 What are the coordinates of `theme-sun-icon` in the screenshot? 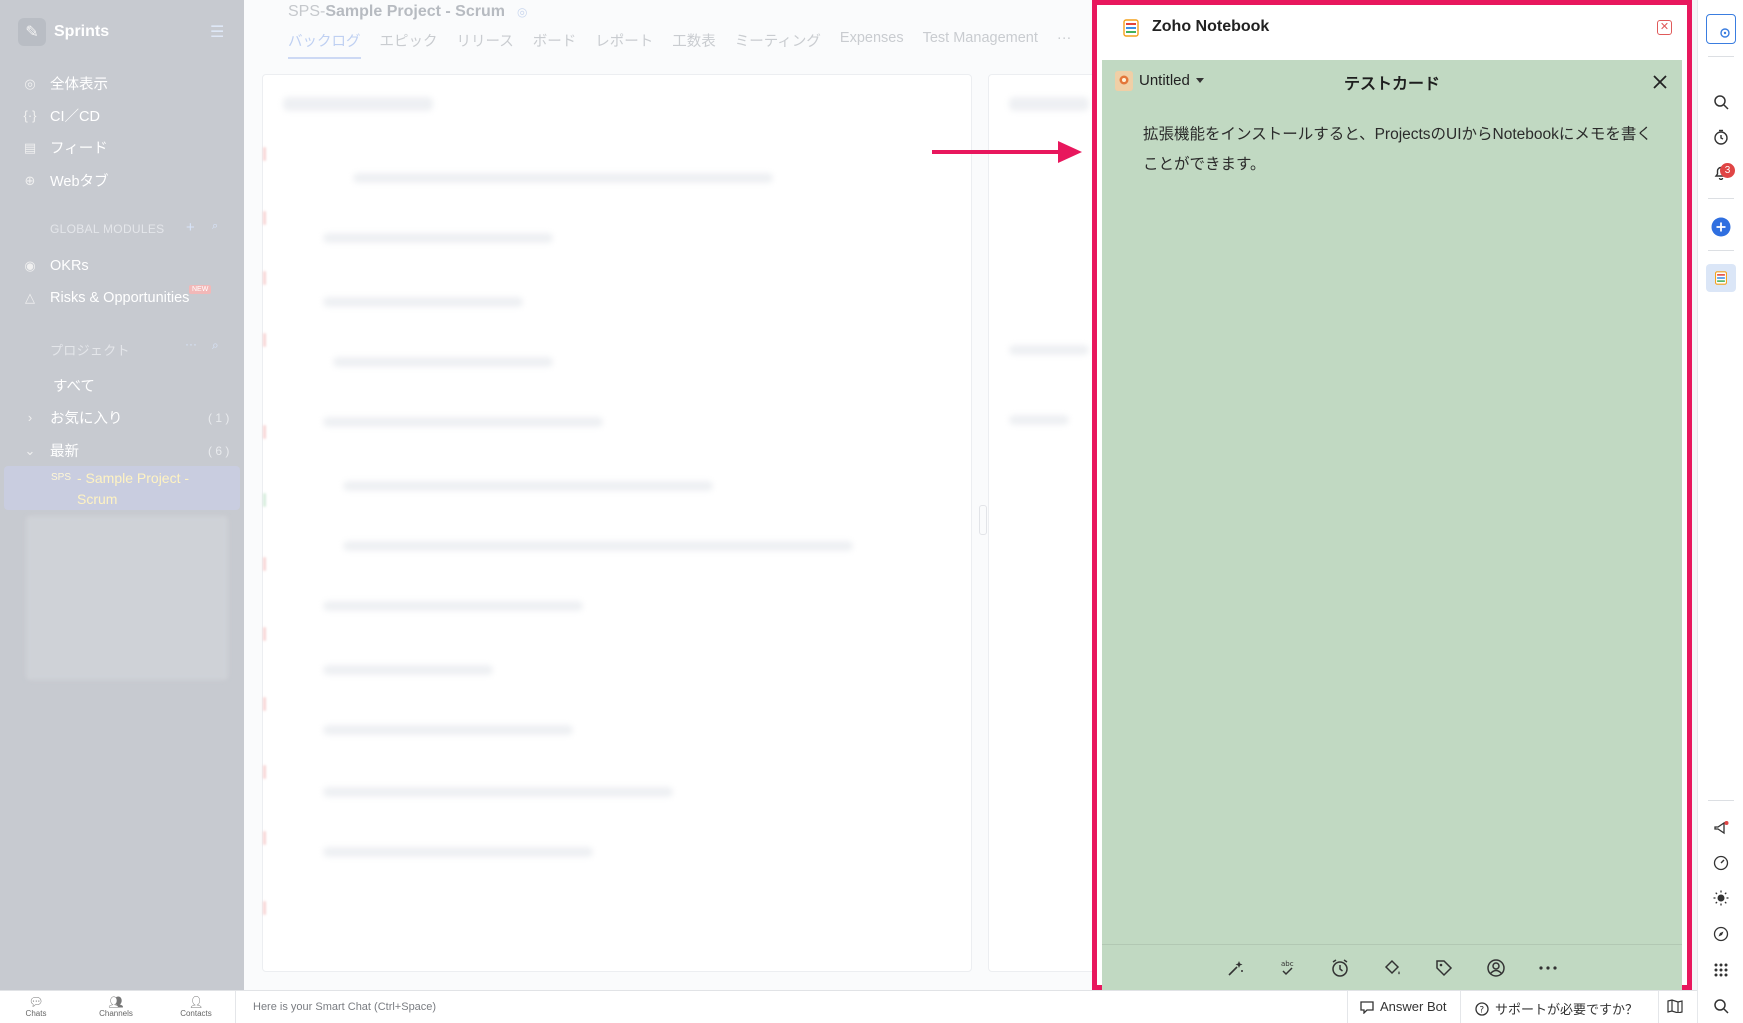 It's located at (1721, 898).